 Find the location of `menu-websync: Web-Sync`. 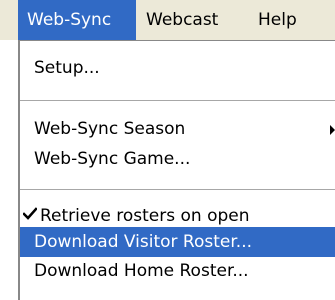

menu-websync: Web-Sync is located at coordinates (77, 20).